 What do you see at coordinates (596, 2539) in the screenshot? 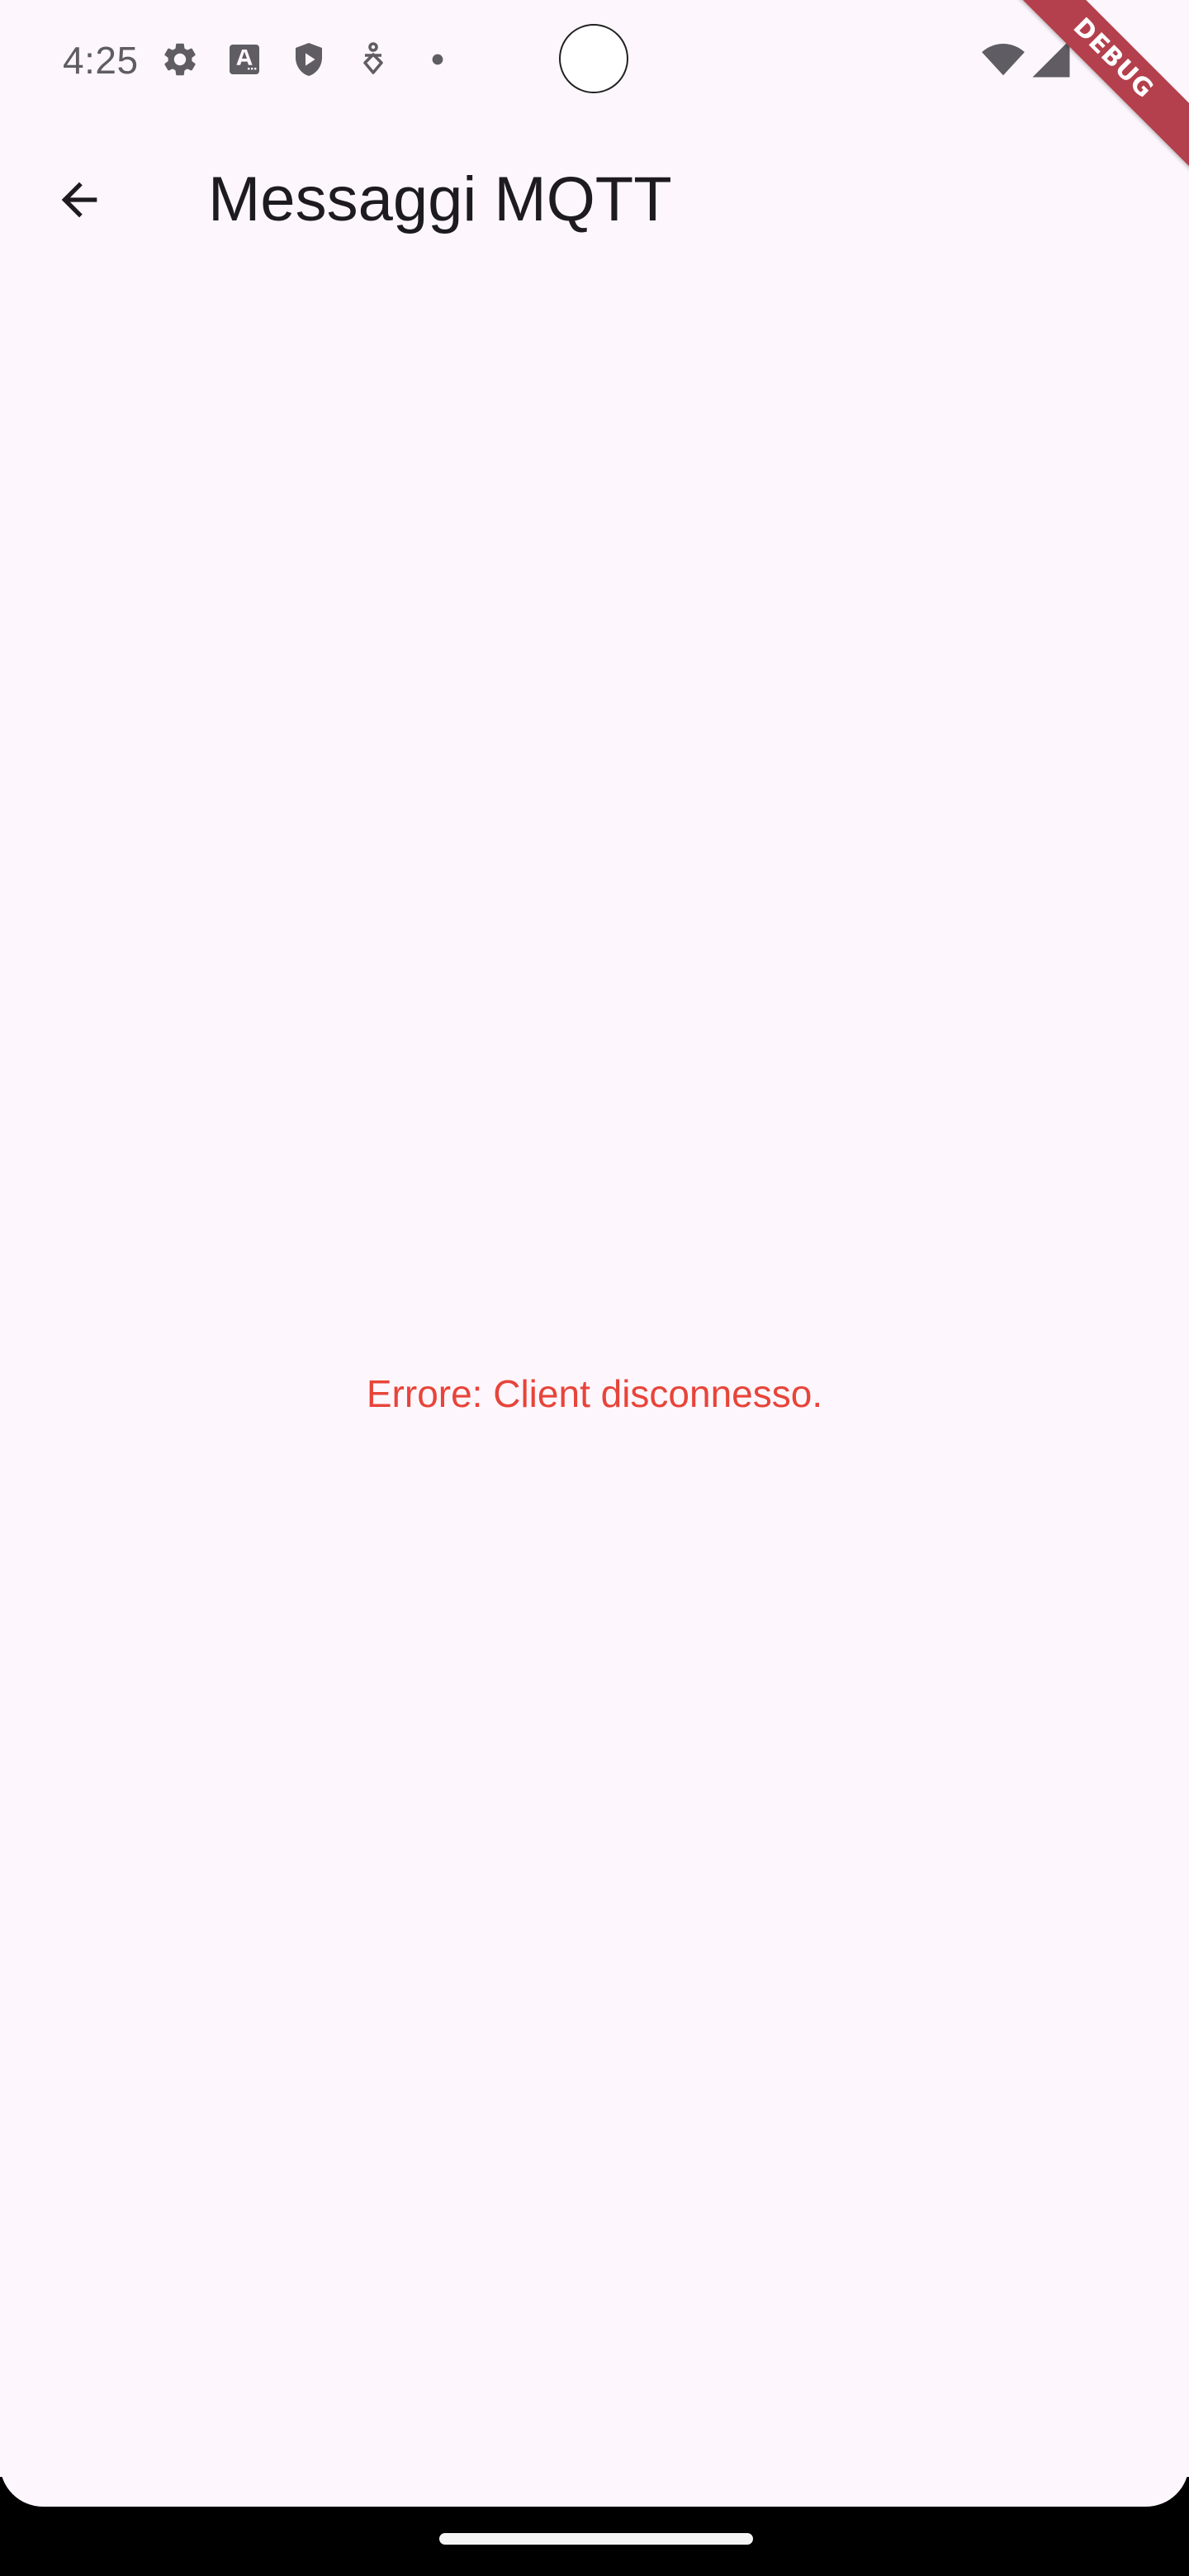
I see `gesture-handle` at bounding box center [596, 2539].